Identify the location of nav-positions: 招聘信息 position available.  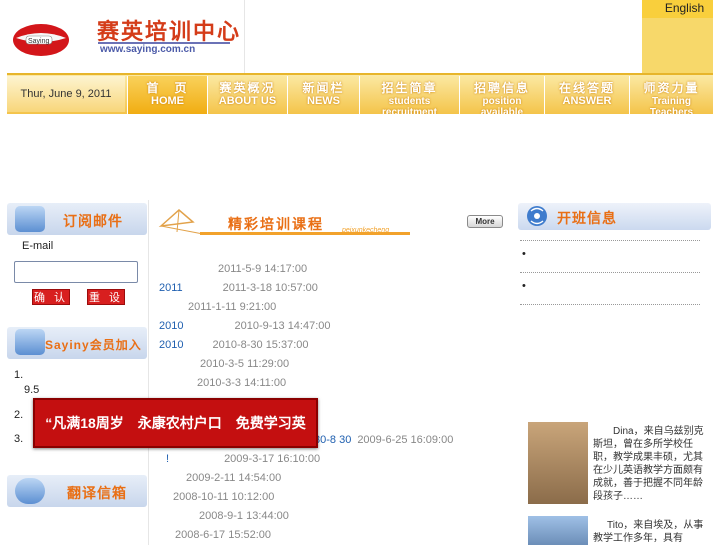
(501, 97).